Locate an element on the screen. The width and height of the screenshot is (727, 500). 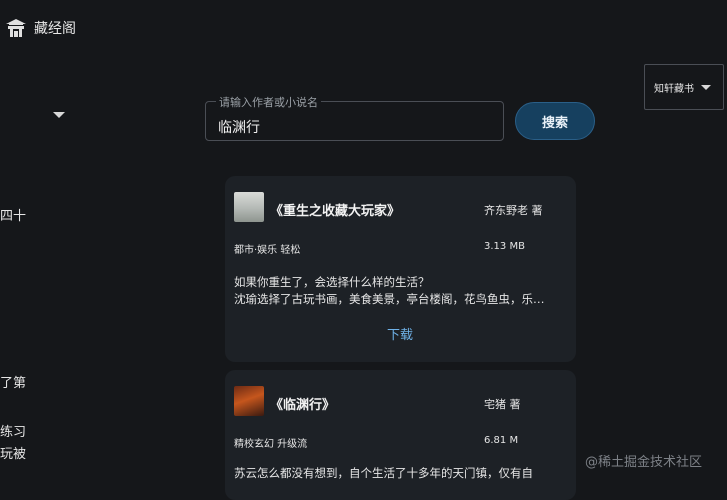
source-select: 知轩藏书 is located at coordinates (684, 87).